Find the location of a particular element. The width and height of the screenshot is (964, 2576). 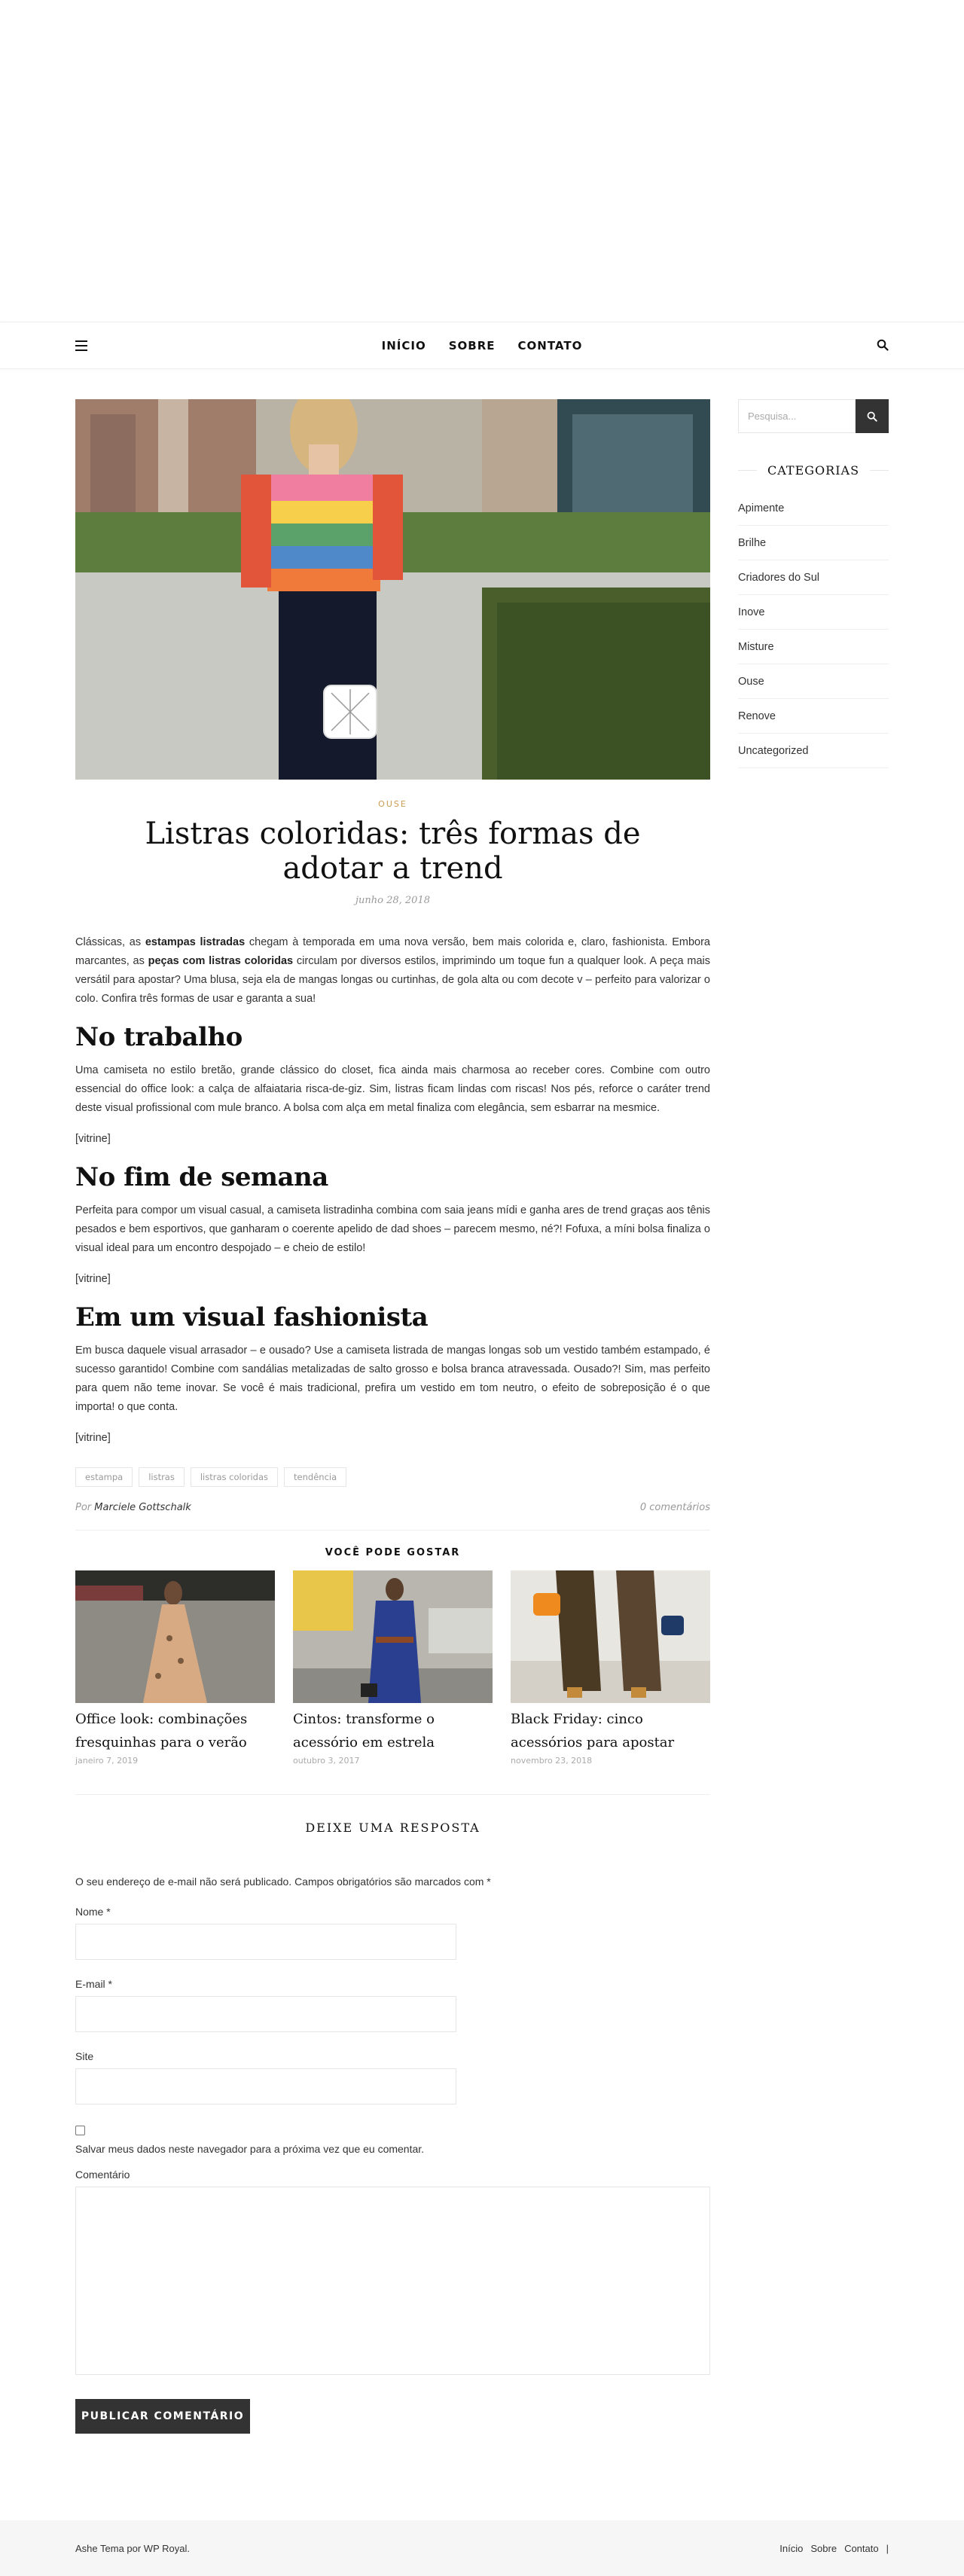

tag-link: tendência is located at coordinates (315, 1477).